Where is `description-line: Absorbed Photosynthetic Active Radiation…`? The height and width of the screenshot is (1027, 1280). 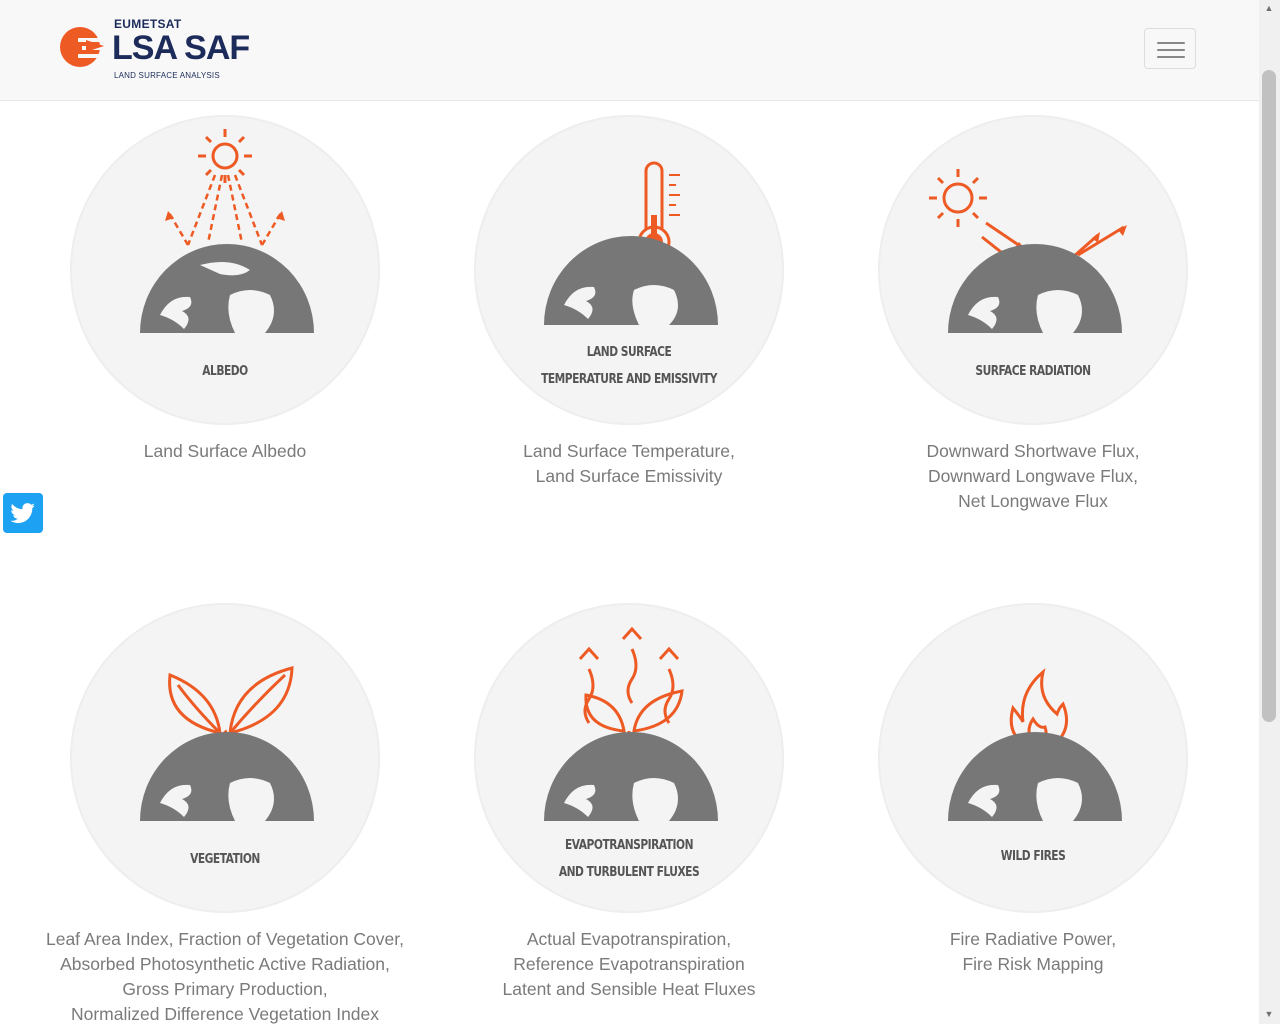
description-line: Absorbed Photosynthetic Active Radiation… is located at coordinates (225, 964).